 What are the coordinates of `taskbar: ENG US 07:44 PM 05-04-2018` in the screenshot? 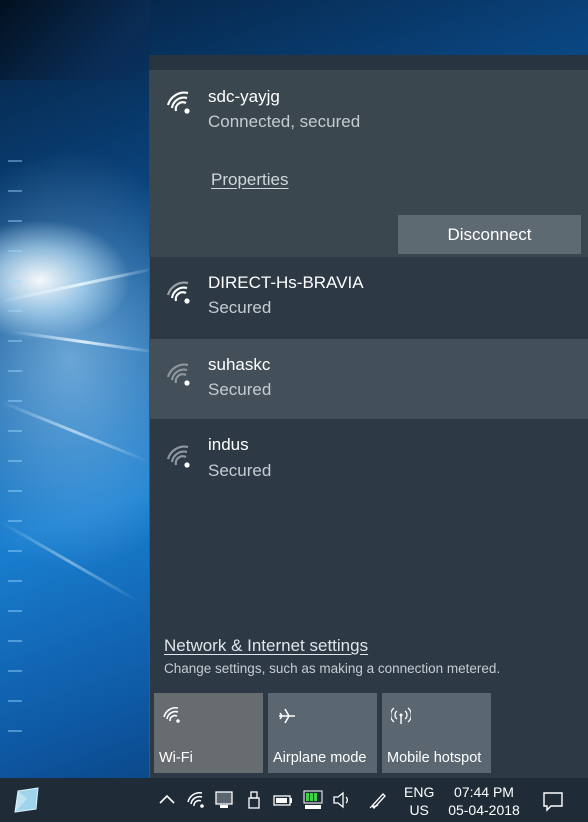 It's located at (294, 800).